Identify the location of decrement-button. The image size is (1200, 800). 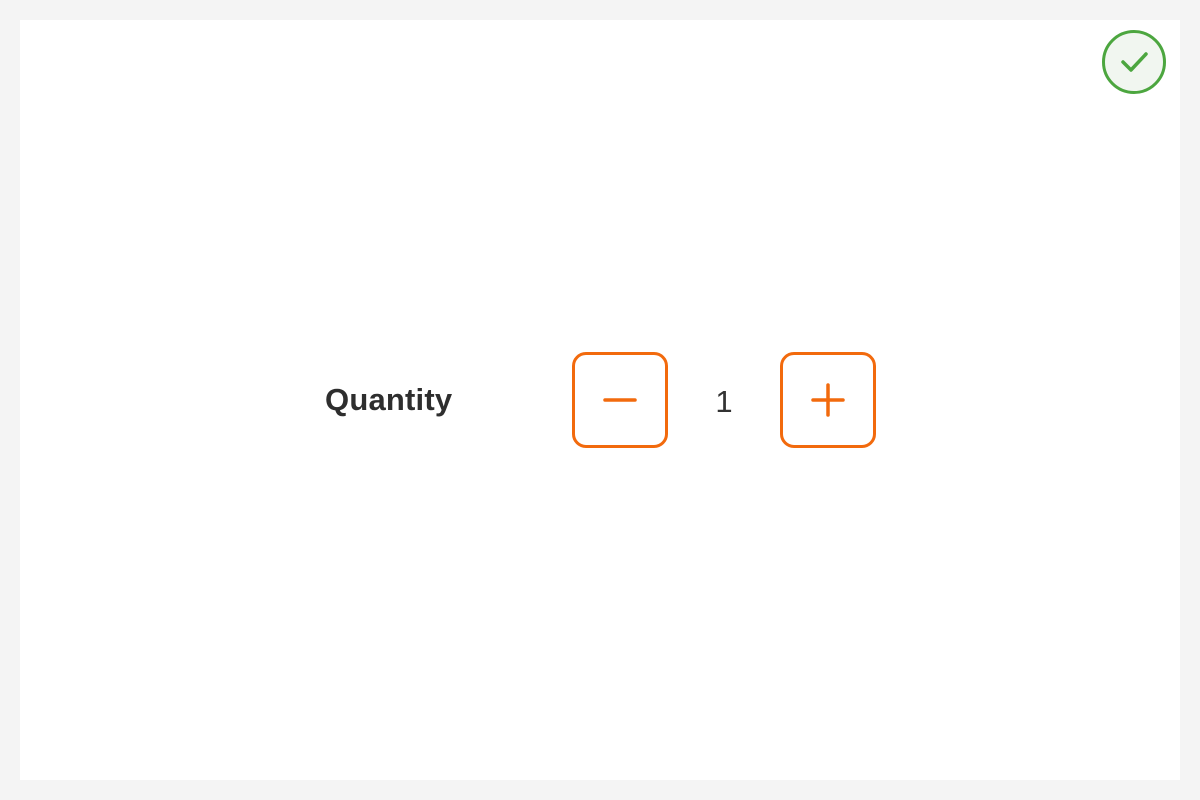
(620, 400).